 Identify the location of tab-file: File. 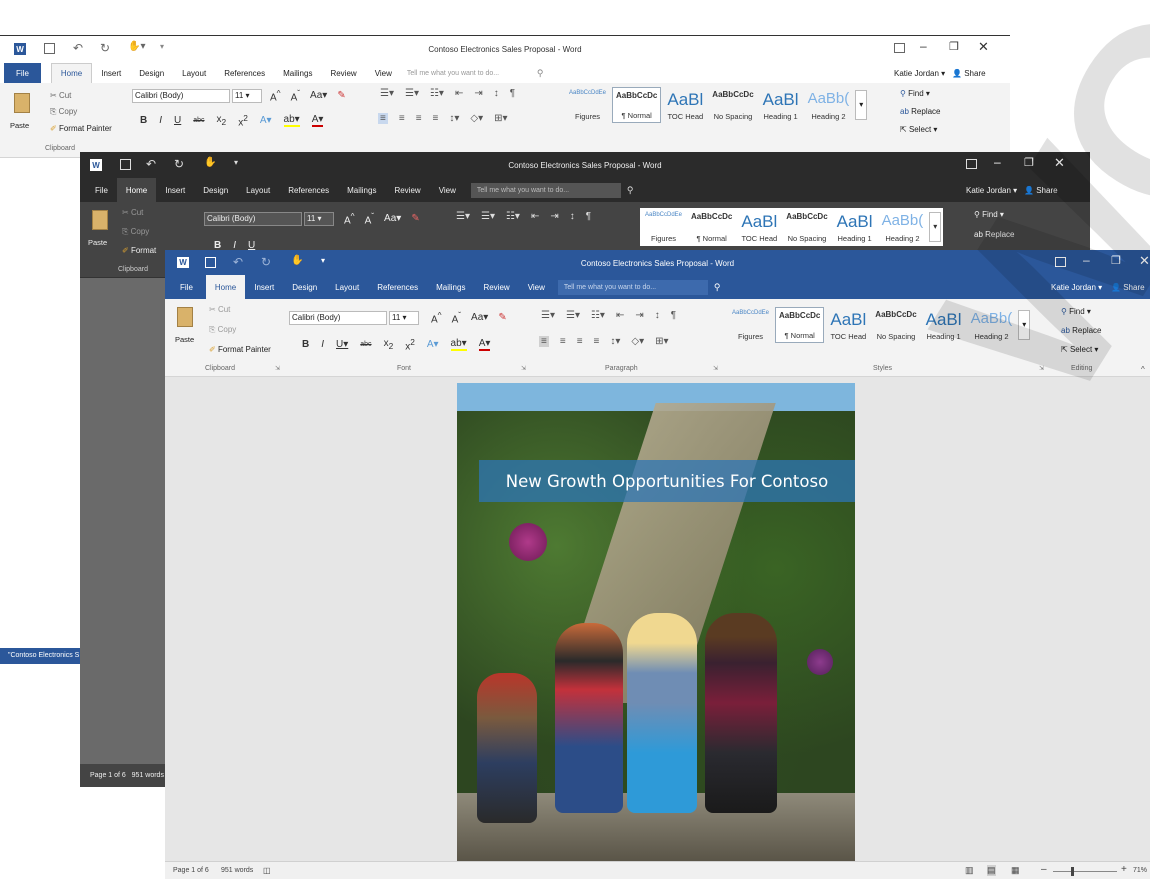
(186, 287).